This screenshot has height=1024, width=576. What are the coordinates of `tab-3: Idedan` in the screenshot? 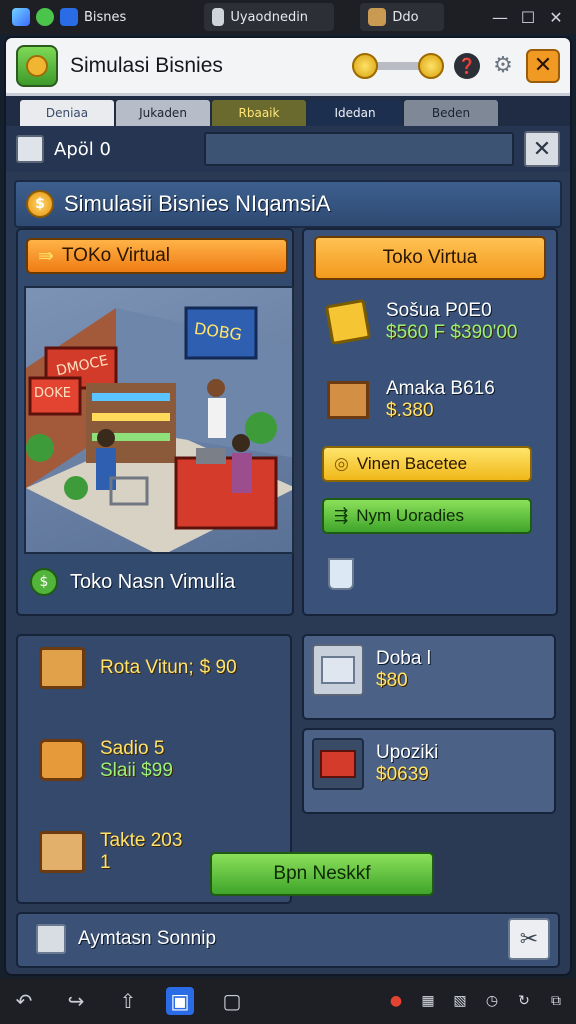 It's located at (355, 113).